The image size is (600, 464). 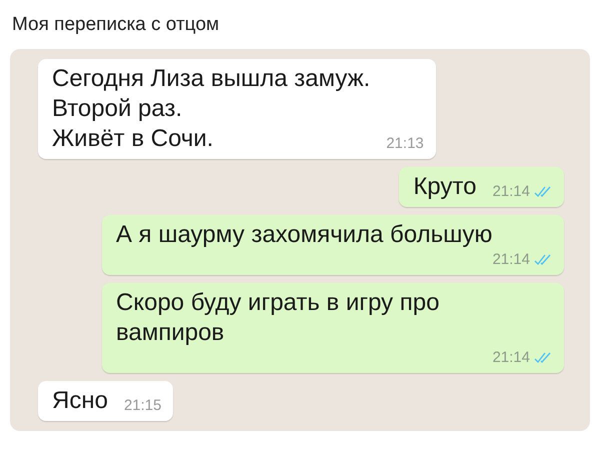 What do you see at coordinates (80, 401) in the screenshot?
I see `message-text: Ясно` at bounding box center [80, 401].